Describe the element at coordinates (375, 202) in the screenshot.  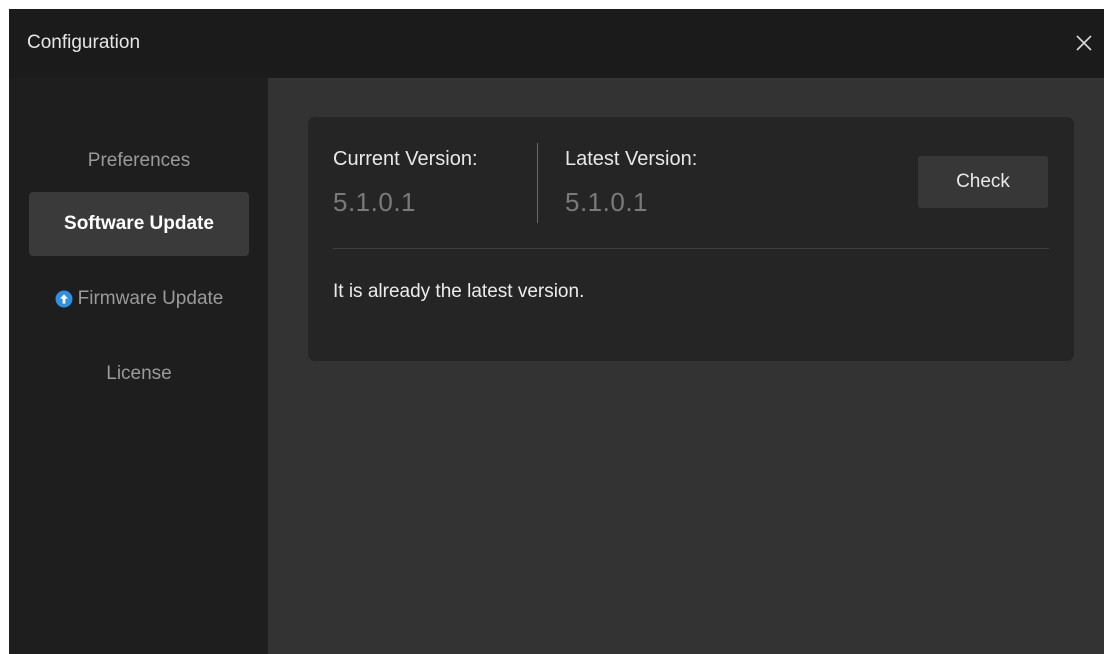
I see `current-version-value: 5.1.0.1` at that location.